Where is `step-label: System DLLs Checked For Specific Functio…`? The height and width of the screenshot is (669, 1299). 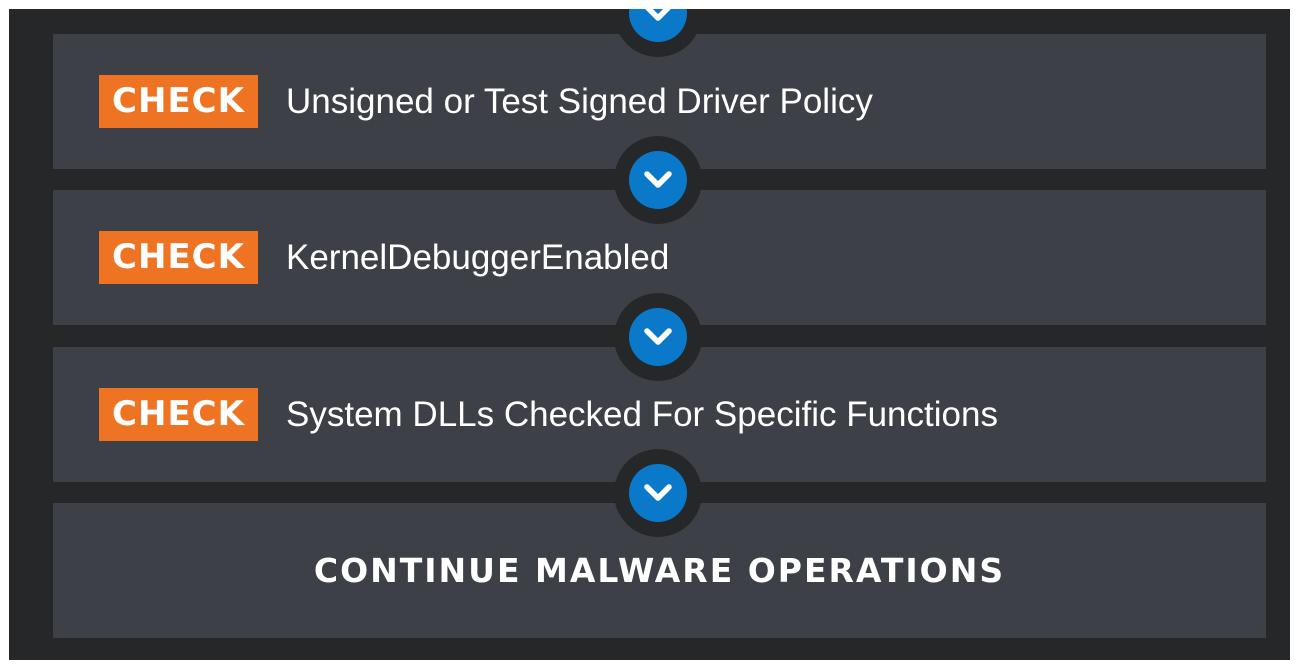 step-label: System DLLs Checked For Specific Functio… is located at coordinates (642, 414).